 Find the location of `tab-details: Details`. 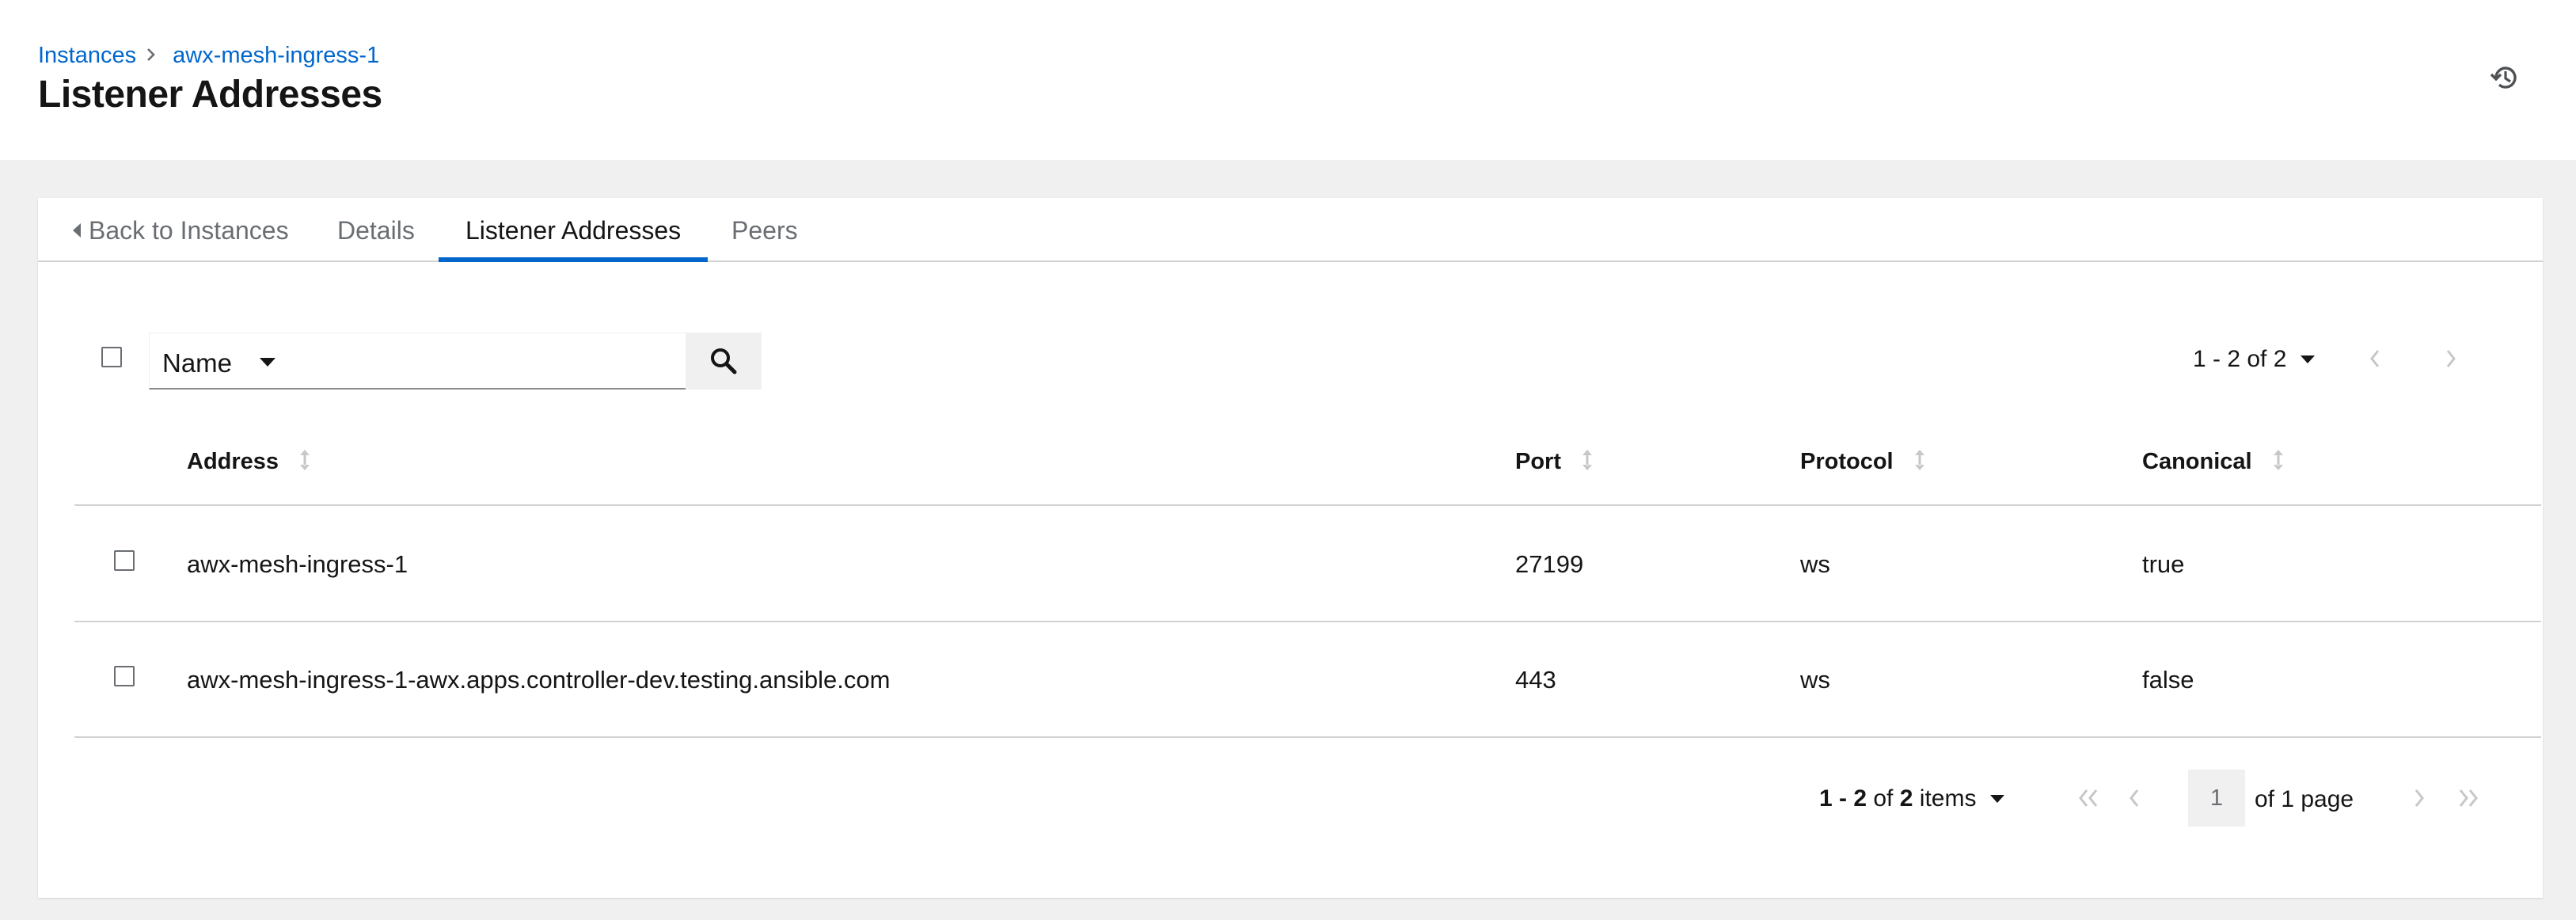

tab-details: Details is located at coordinates (376, 229).